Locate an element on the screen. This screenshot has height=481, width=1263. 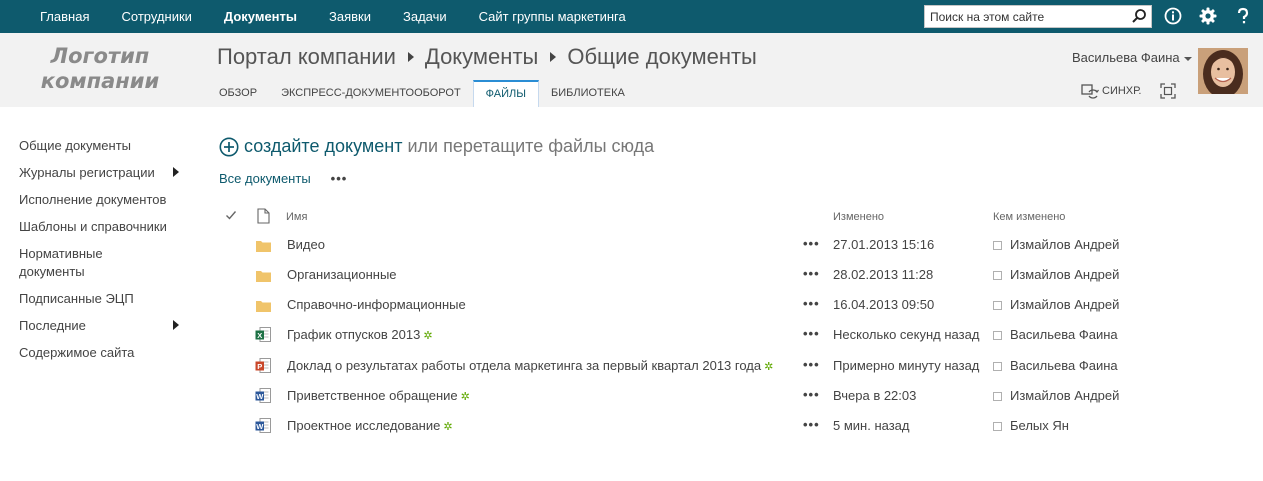
gear-icon is located at coordinates (1208, 16).